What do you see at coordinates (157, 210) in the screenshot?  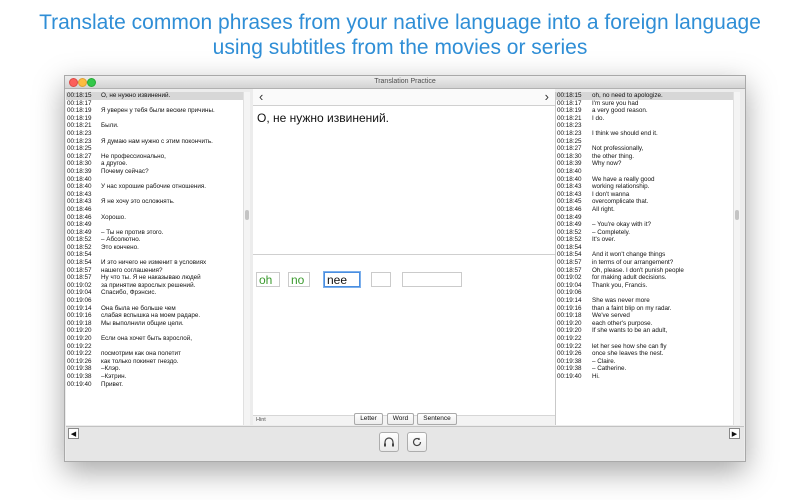 I see `subtitle-row: 00:18:46` at bounding box center [157, 210].